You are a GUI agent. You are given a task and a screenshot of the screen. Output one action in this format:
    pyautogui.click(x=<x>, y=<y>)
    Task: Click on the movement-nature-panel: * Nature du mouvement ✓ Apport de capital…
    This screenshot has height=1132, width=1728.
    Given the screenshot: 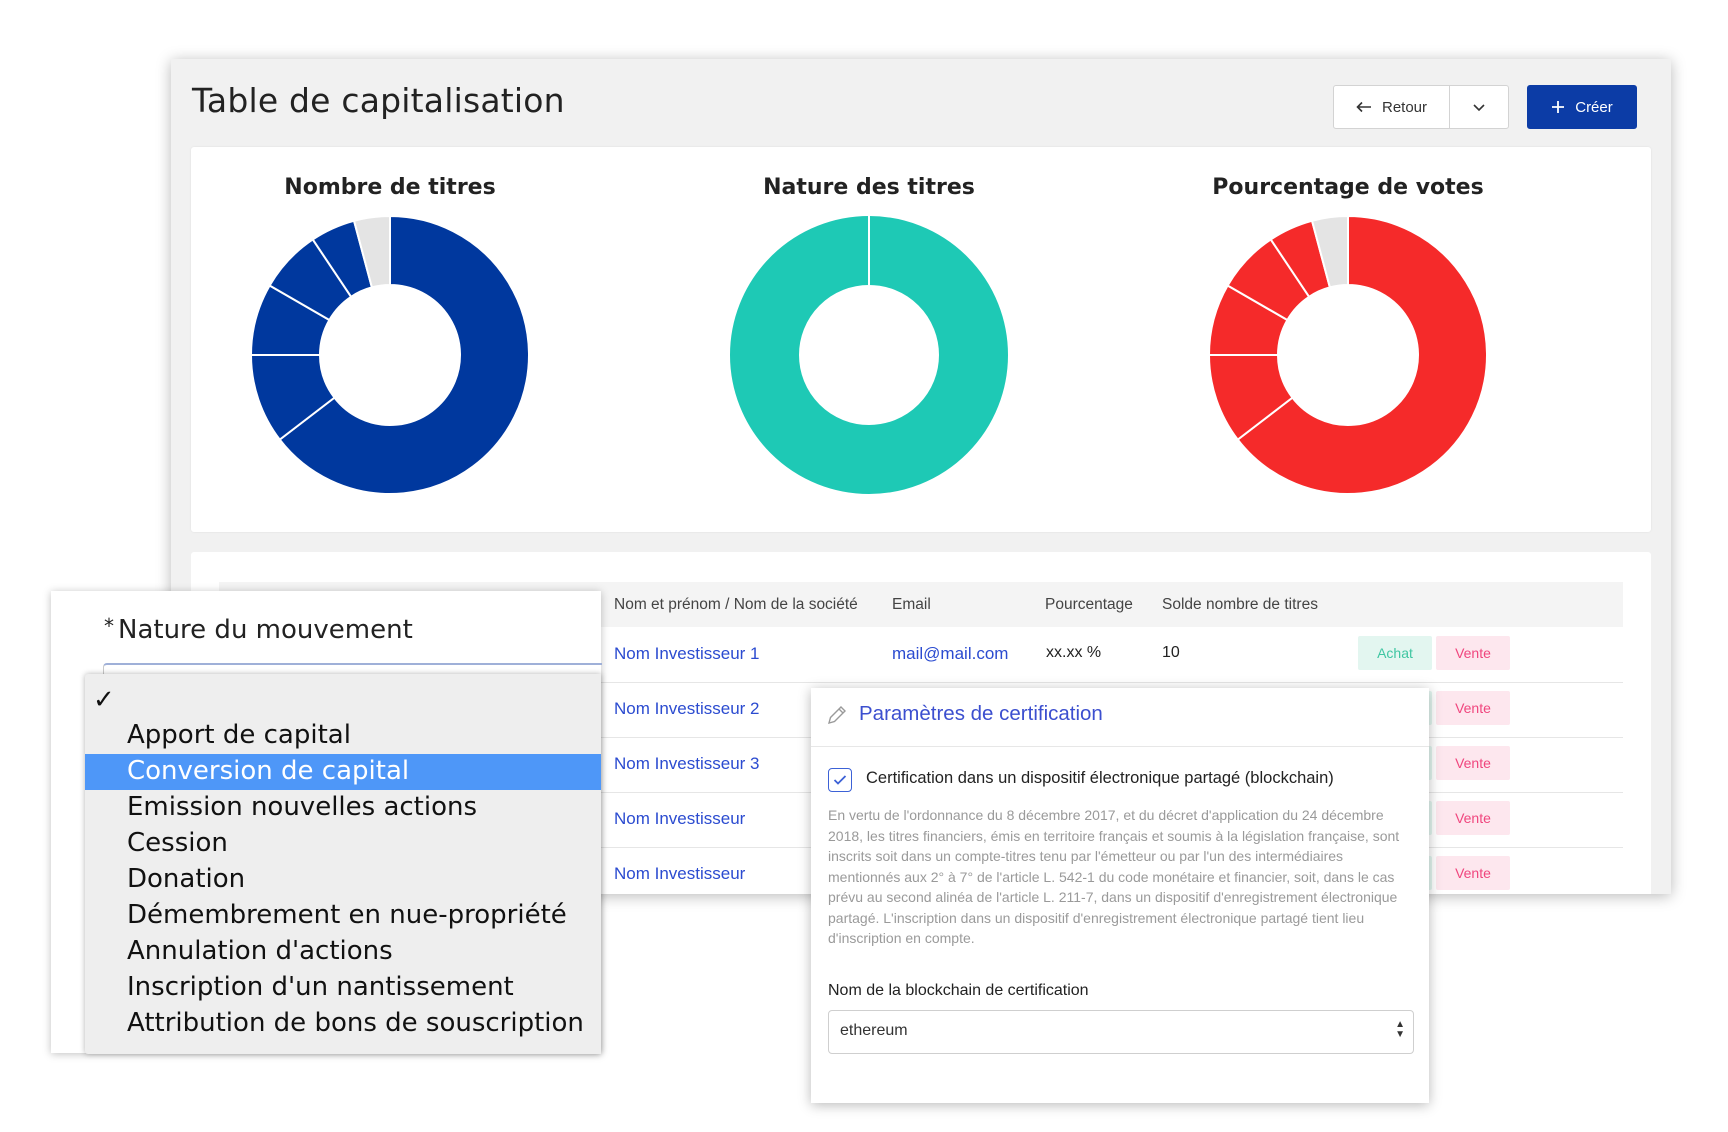 What is the action you would take?
    pyautogui.click(x=326, y=822)
    